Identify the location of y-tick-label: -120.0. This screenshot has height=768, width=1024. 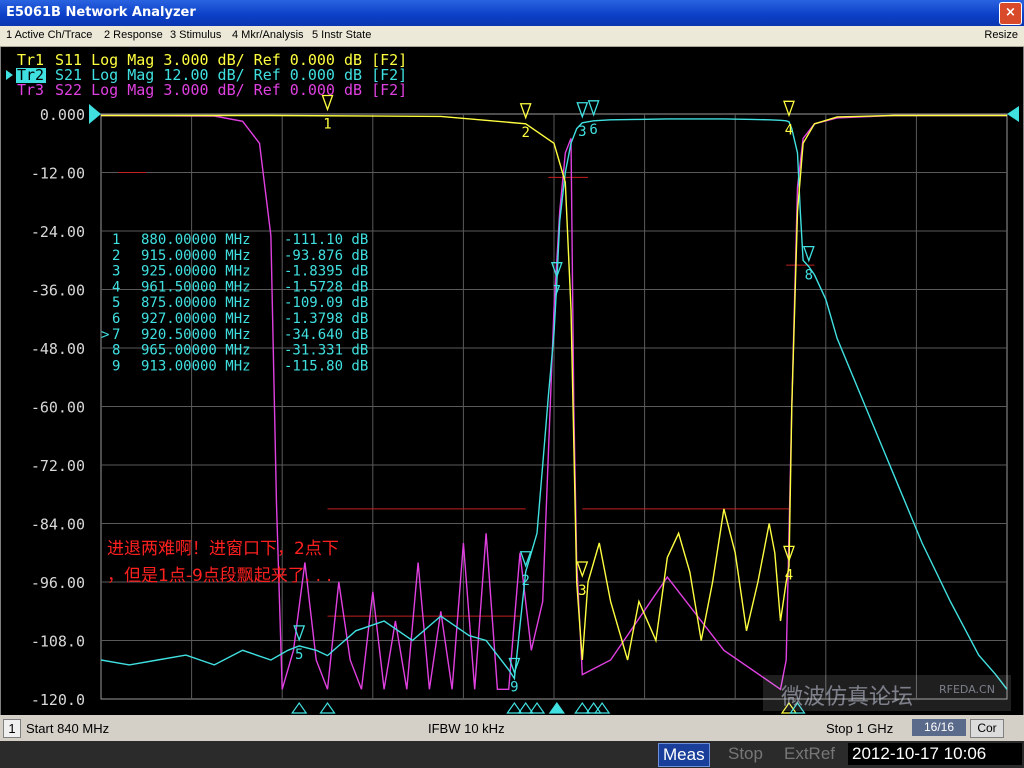
(58, 700).